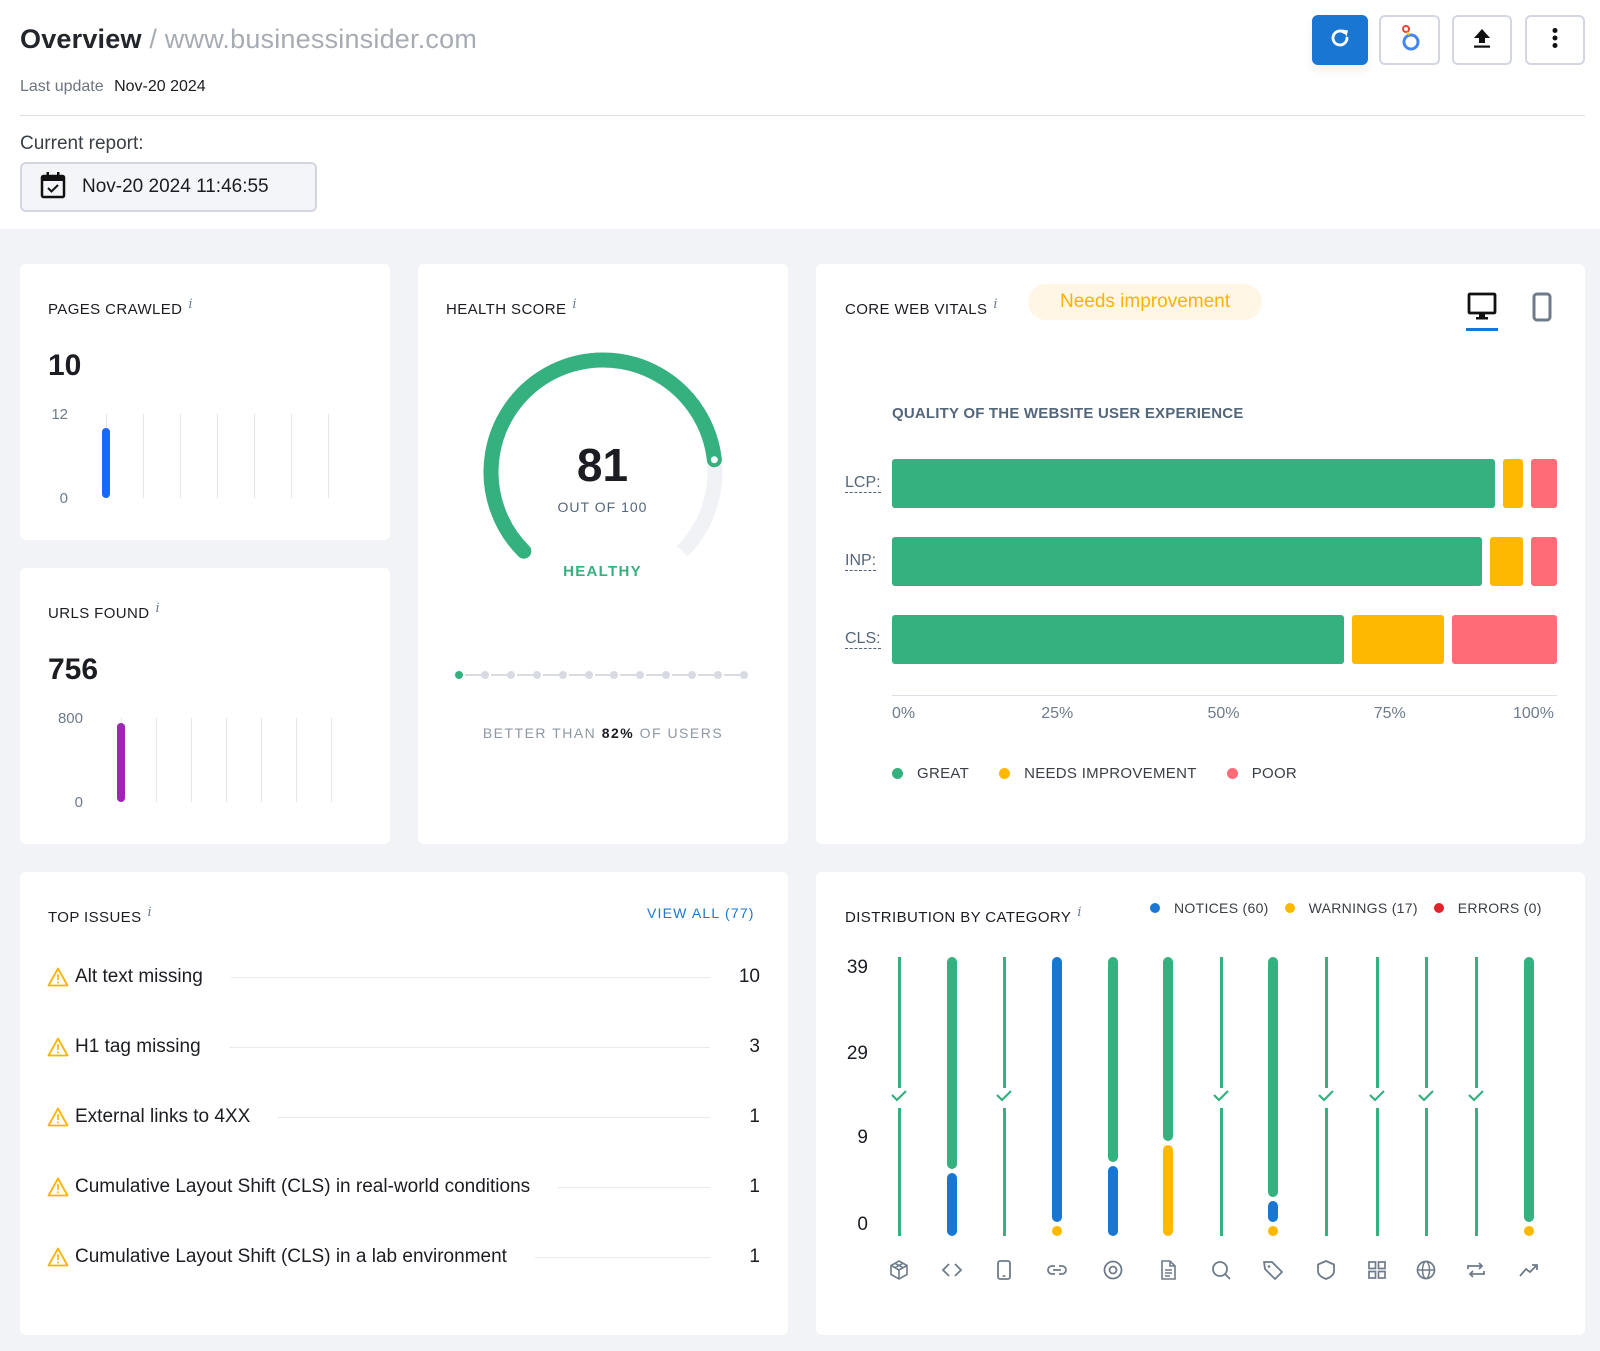  I want to click on crawlability-icon, so click(899, 1270).